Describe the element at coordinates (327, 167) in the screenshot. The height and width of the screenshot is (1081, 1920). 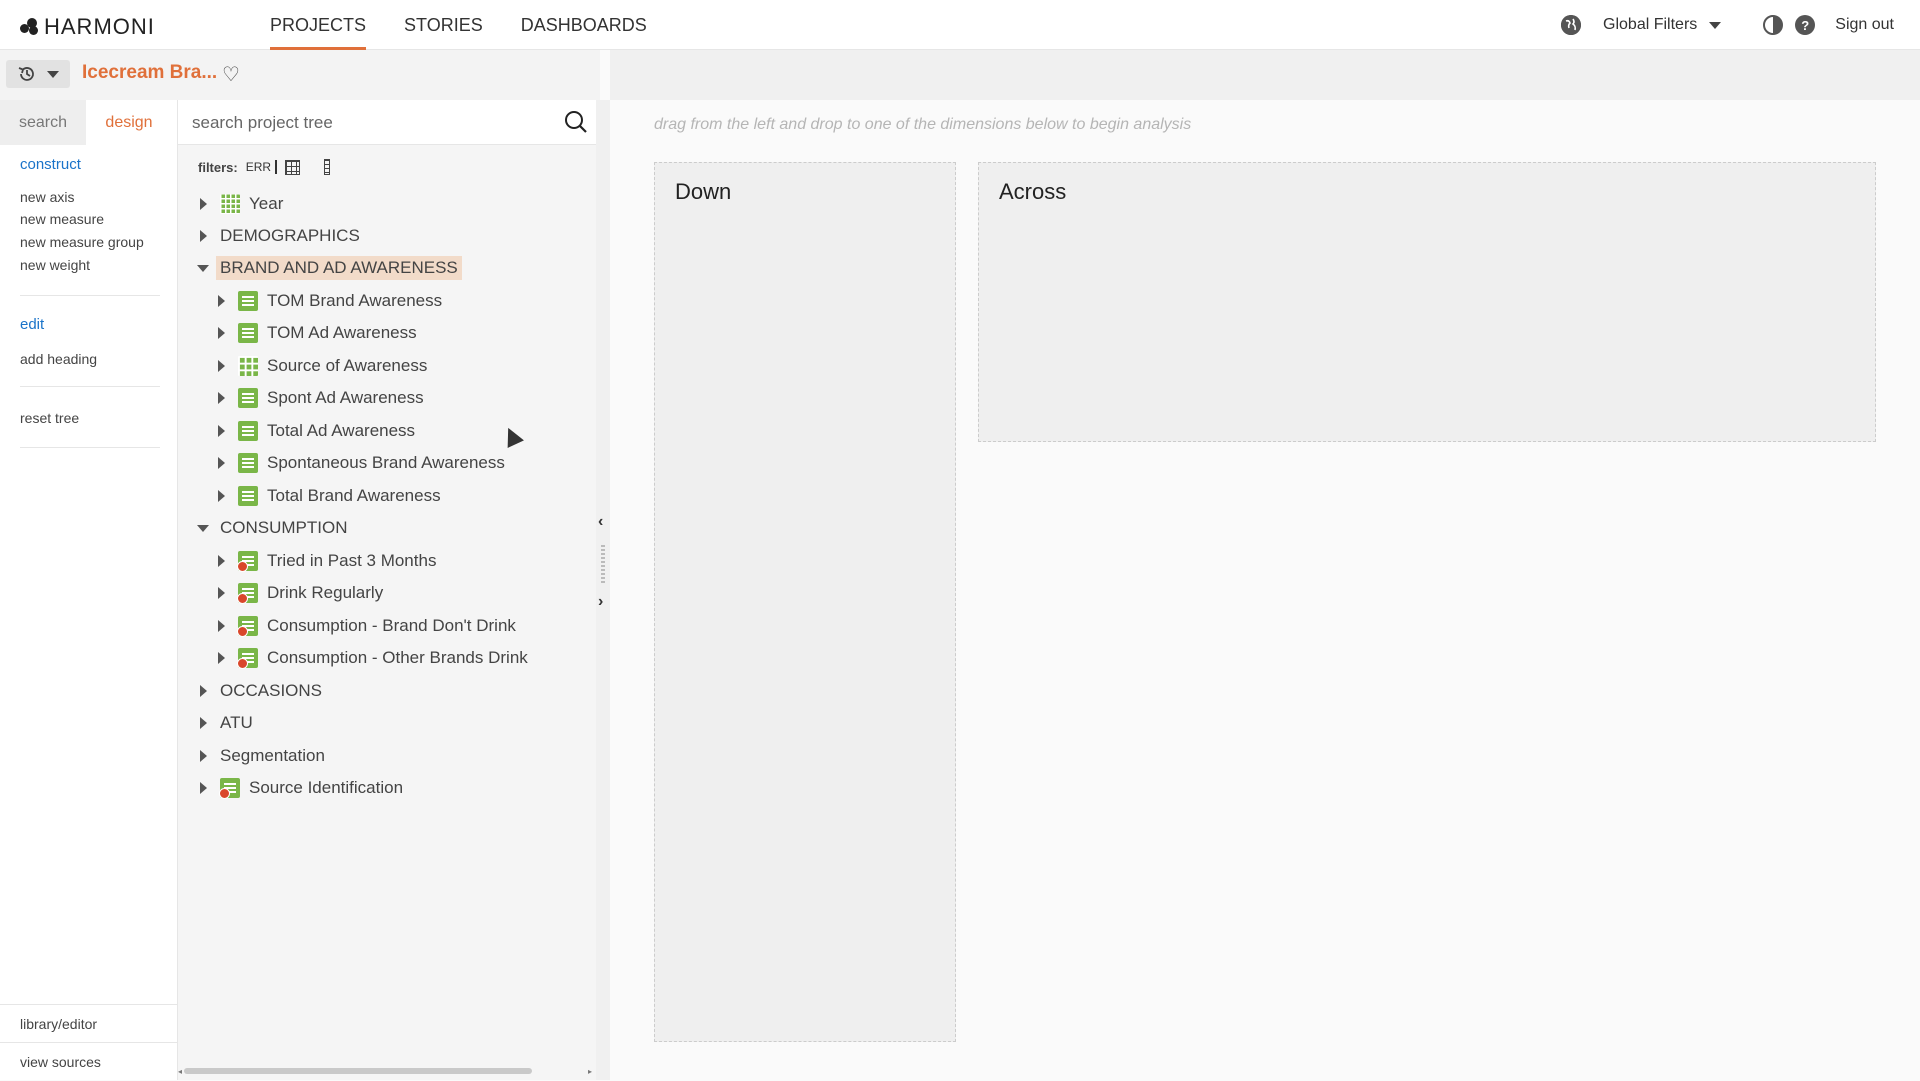
I see `column-filter-icon` at that location.